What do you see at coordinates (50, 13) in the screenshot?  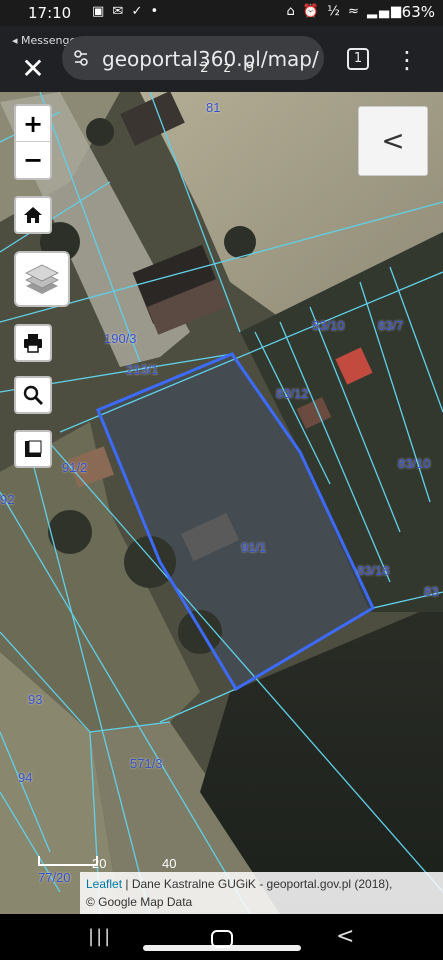 I see `status-time: 17:10` at bounding box center [50, 13].